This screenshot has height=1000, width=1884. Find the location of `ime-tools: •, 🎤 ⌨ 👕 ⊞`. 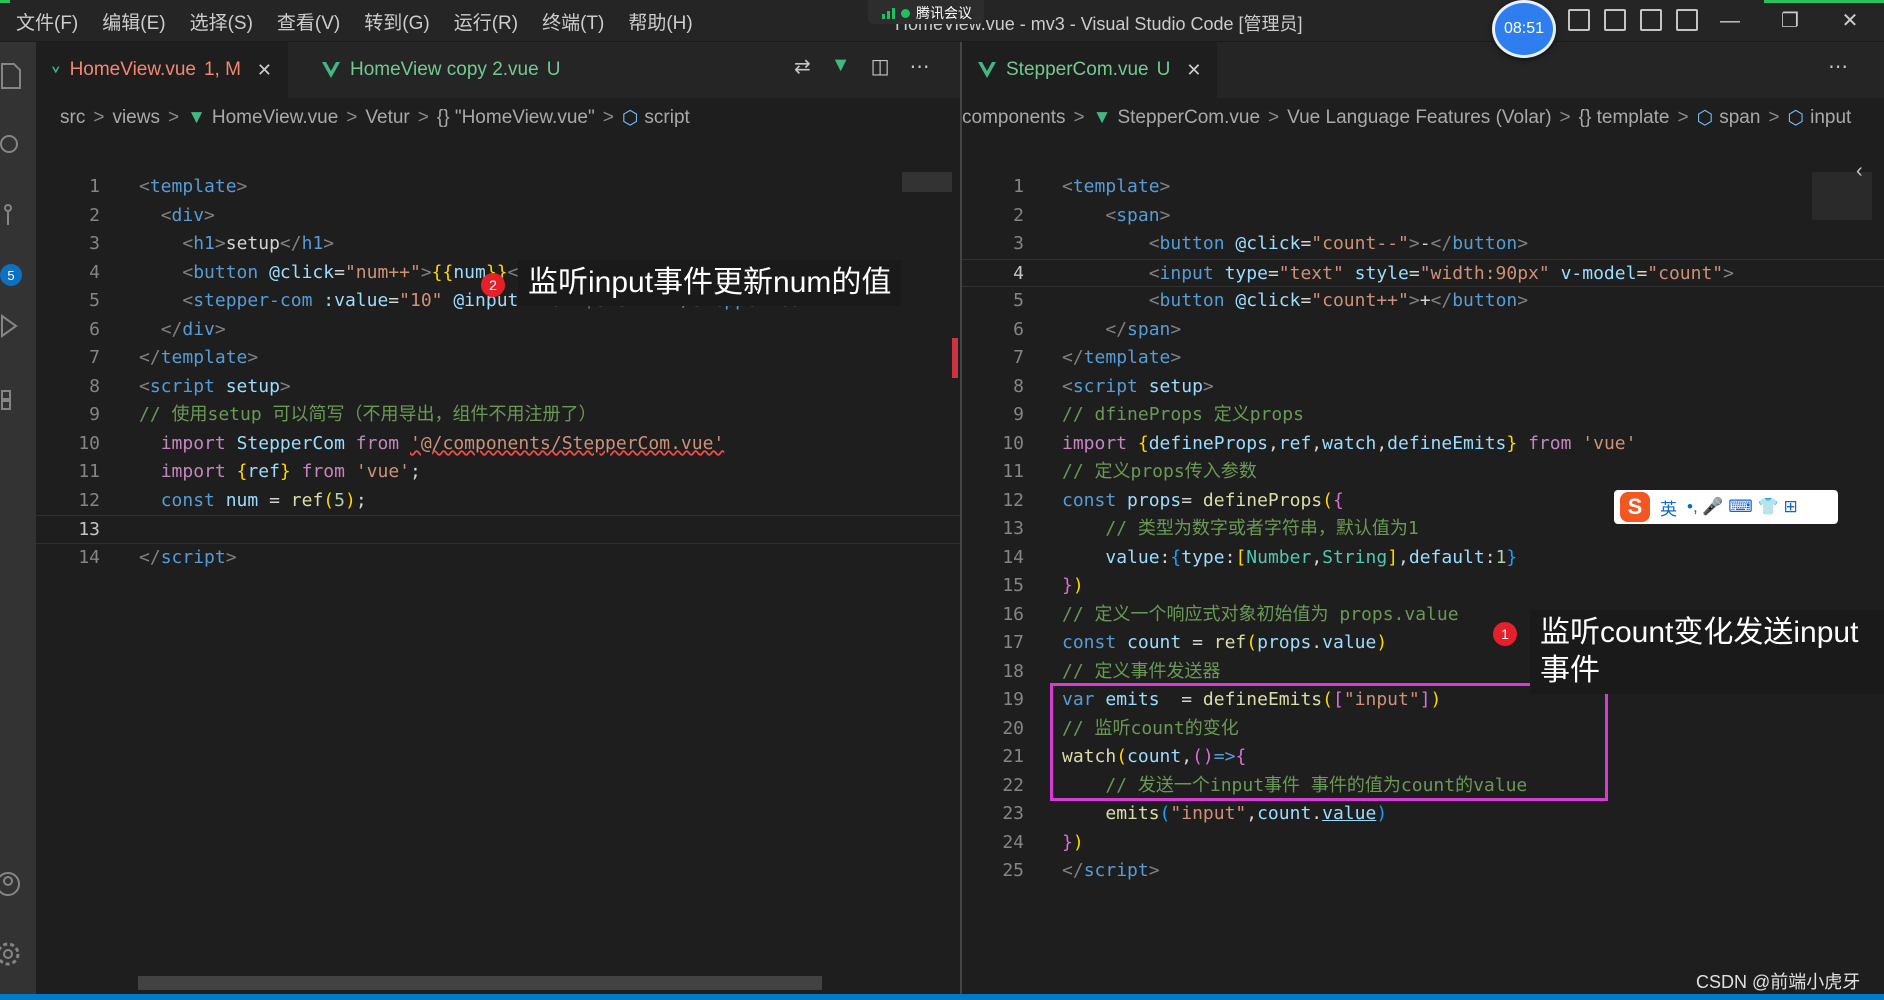

ime-tools: •, 🎤 ⌨ 👕 ⊞ is located at coordinates (1742, 507).